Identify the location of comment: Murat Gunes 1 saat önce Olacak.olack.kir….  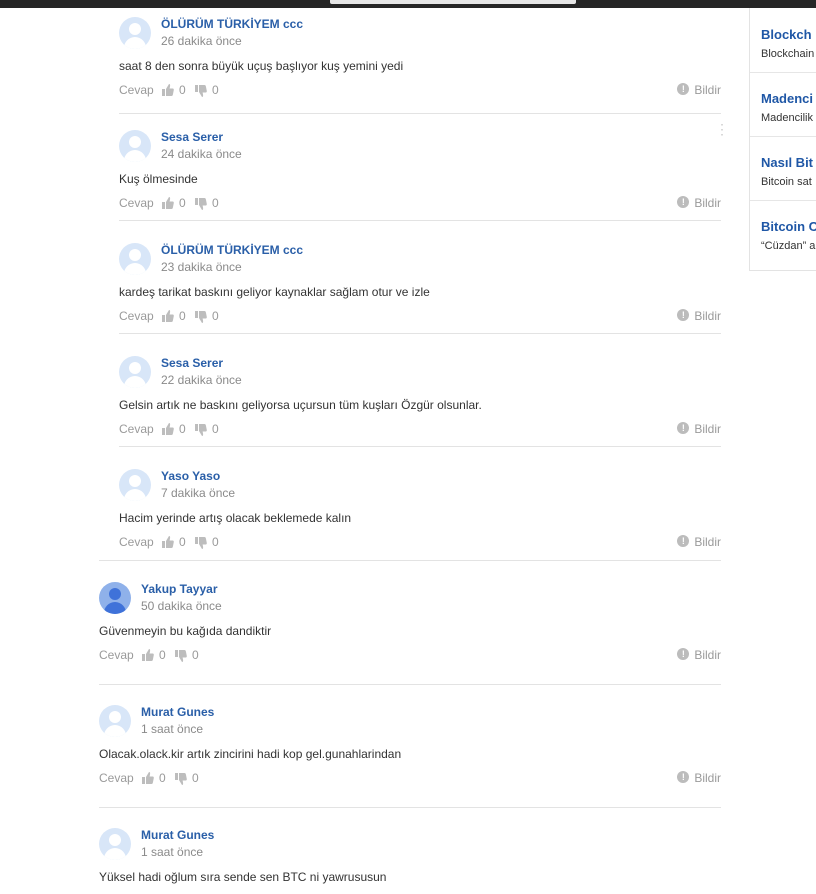
(410, 752).